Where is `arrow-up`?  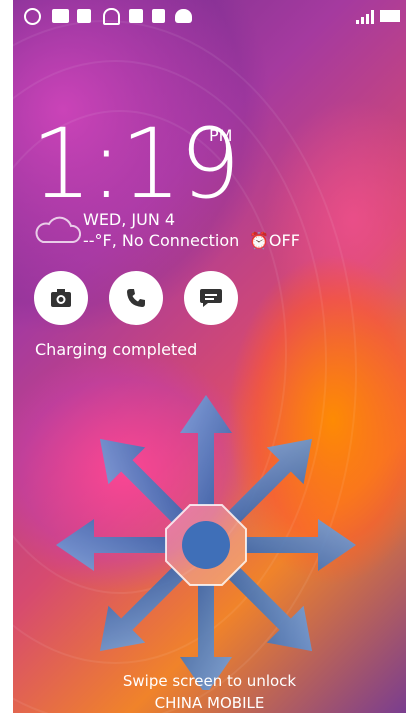
arrow-up is located at coordinates (206, 450).